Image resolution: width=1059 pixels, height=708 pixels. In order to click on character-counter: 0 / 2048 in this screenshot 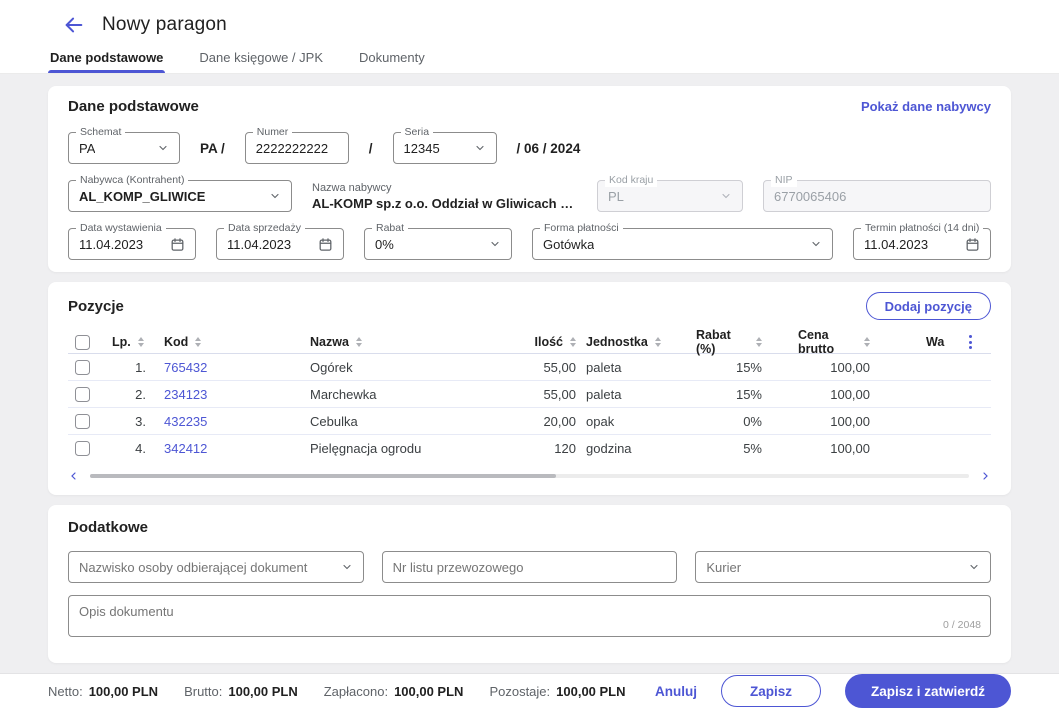, I will do `click(962, 625)`.